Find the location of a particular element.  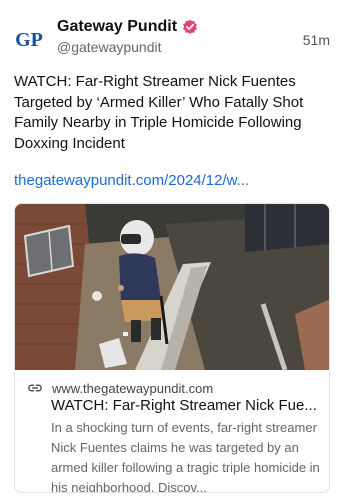

link-icon is located at coordinates (35, 388).